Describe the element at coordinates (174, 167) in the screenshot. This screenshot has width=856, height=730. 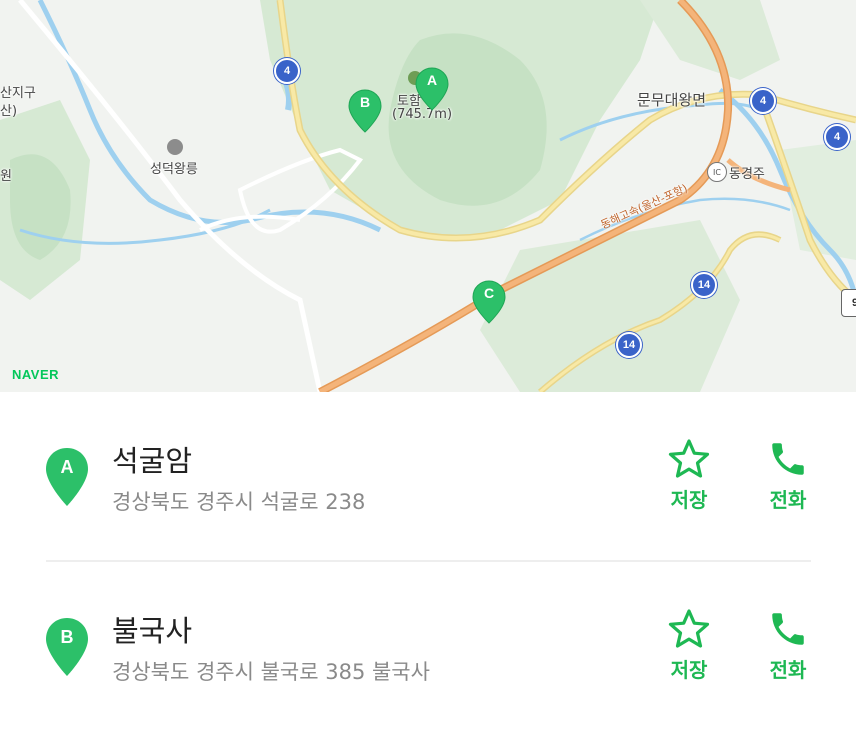
I see `map-label-tomb: 성덕왕릉` at that location.